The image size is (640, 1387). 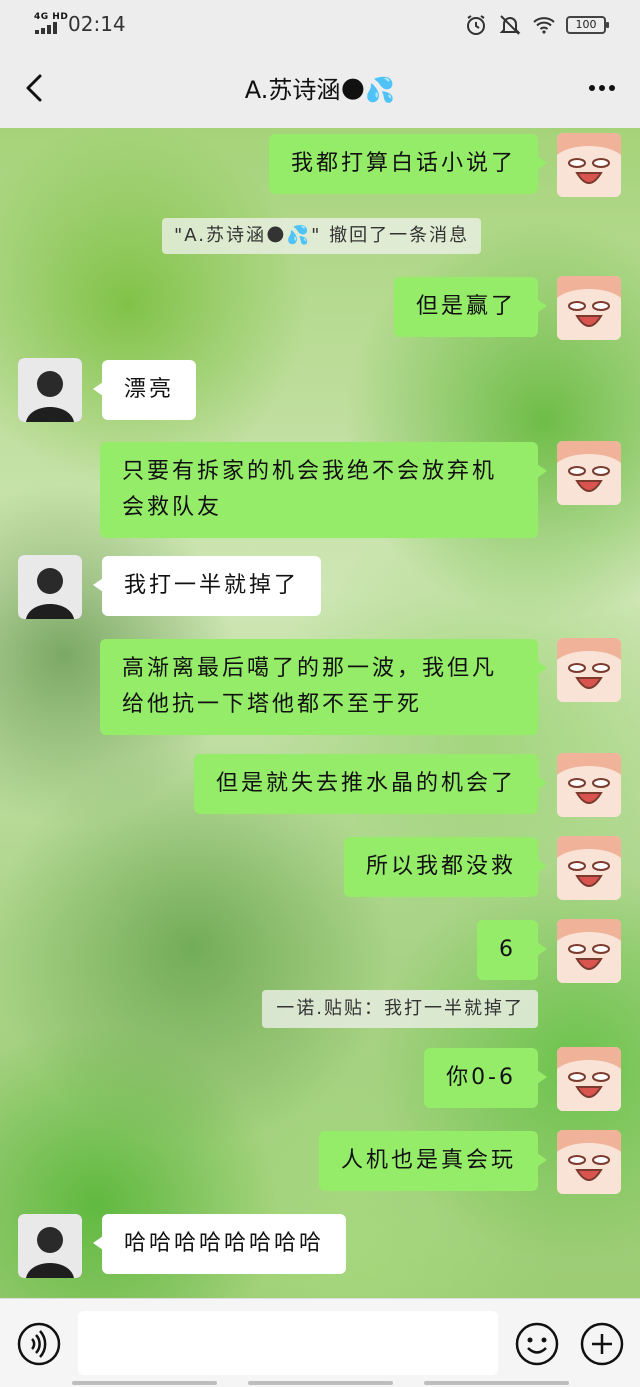 What do you see at coordinates (320, 24) in the screenshot?
I see `status-bar: 4G HD 02:14 100` at bounding box center [320, 24].